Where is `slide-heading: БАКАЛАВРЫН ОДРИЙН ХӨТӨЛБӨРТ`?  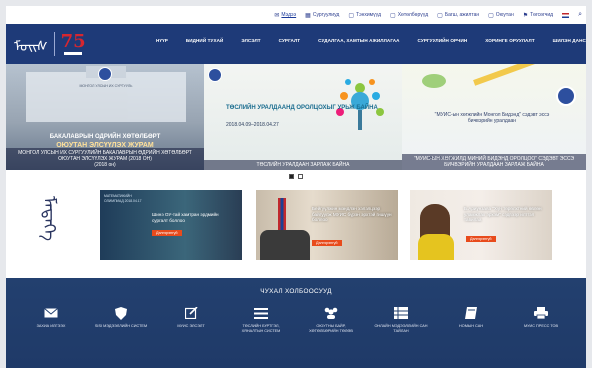 slide-heading: БАКАЛАВРЫН ОДРИЙН ХӨТӨЛБӨРТ is located at coordinates (105, 137).